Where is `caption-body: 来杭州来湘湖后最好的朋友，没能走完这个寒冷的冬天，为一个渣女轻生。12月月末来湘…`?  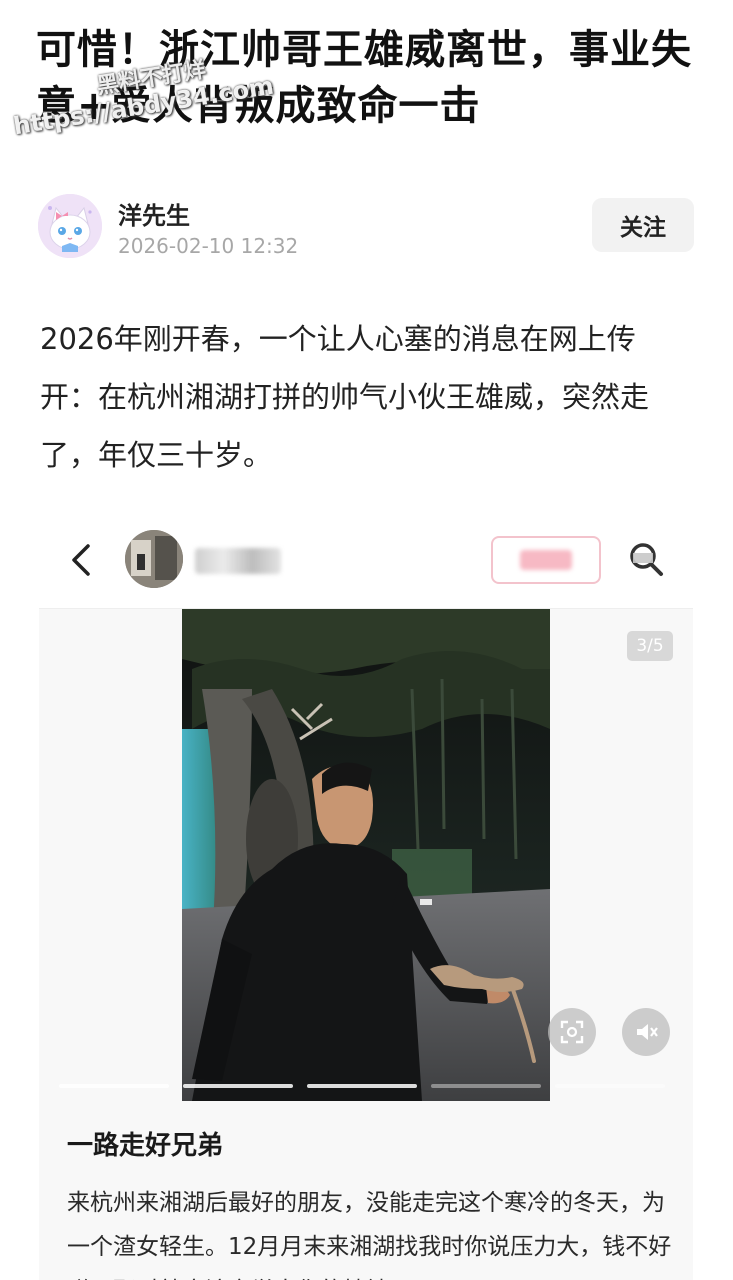 caption-body: 来杭州来湘湖后最好的朋友，没能走完这个寒冷的冬天，为一个渣女轻生。12月月末来湘… is located at coordinates (369, 1235).